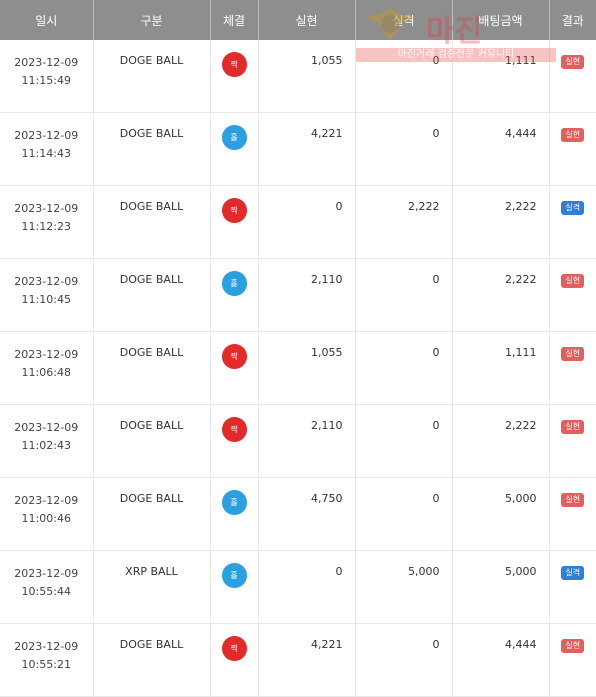 This screenshot has height=697, width=596. I want to click on time-cell: 2023-12-09 11:15:49, so click(47, 76).